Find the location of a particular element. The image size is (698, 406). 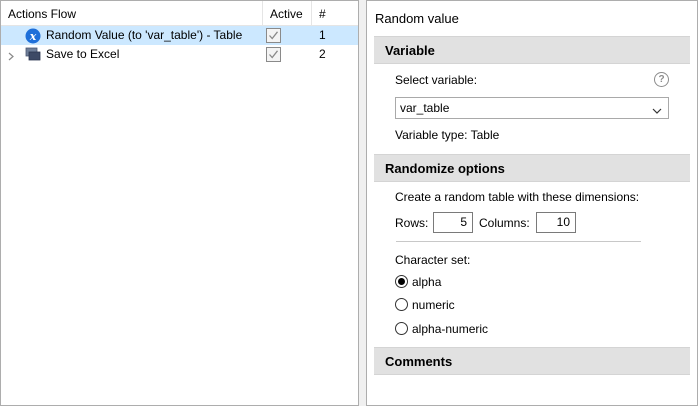

flow-row-save-to-excel: Save to Excel 2 is located at coordinates (179, 54).